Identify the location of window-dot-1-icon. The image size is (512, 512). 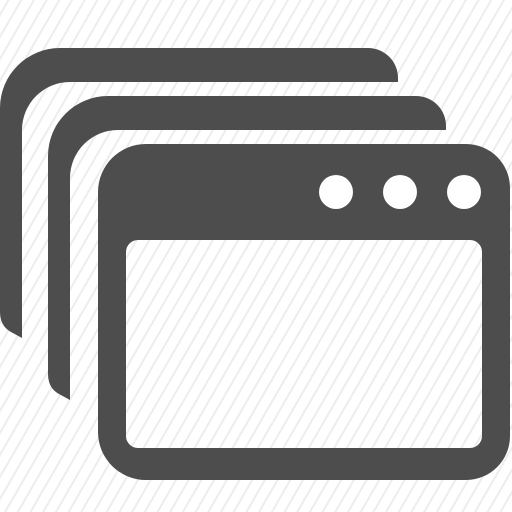
(336, 192).